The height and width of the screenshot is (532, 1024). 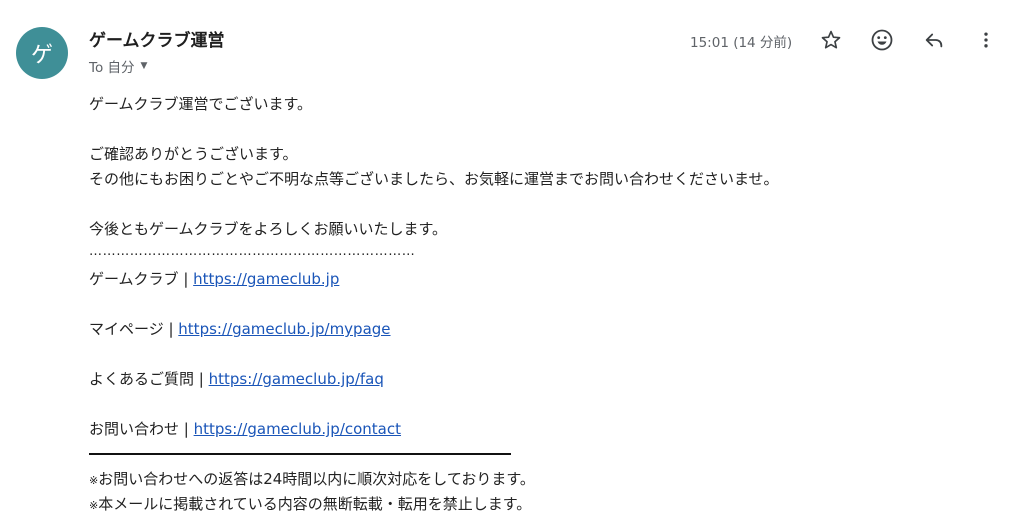 What do you see at coordinates (112, 68) in the screenshot?
I see `recipient-label: To 自分` at bounding box center [112, 68].